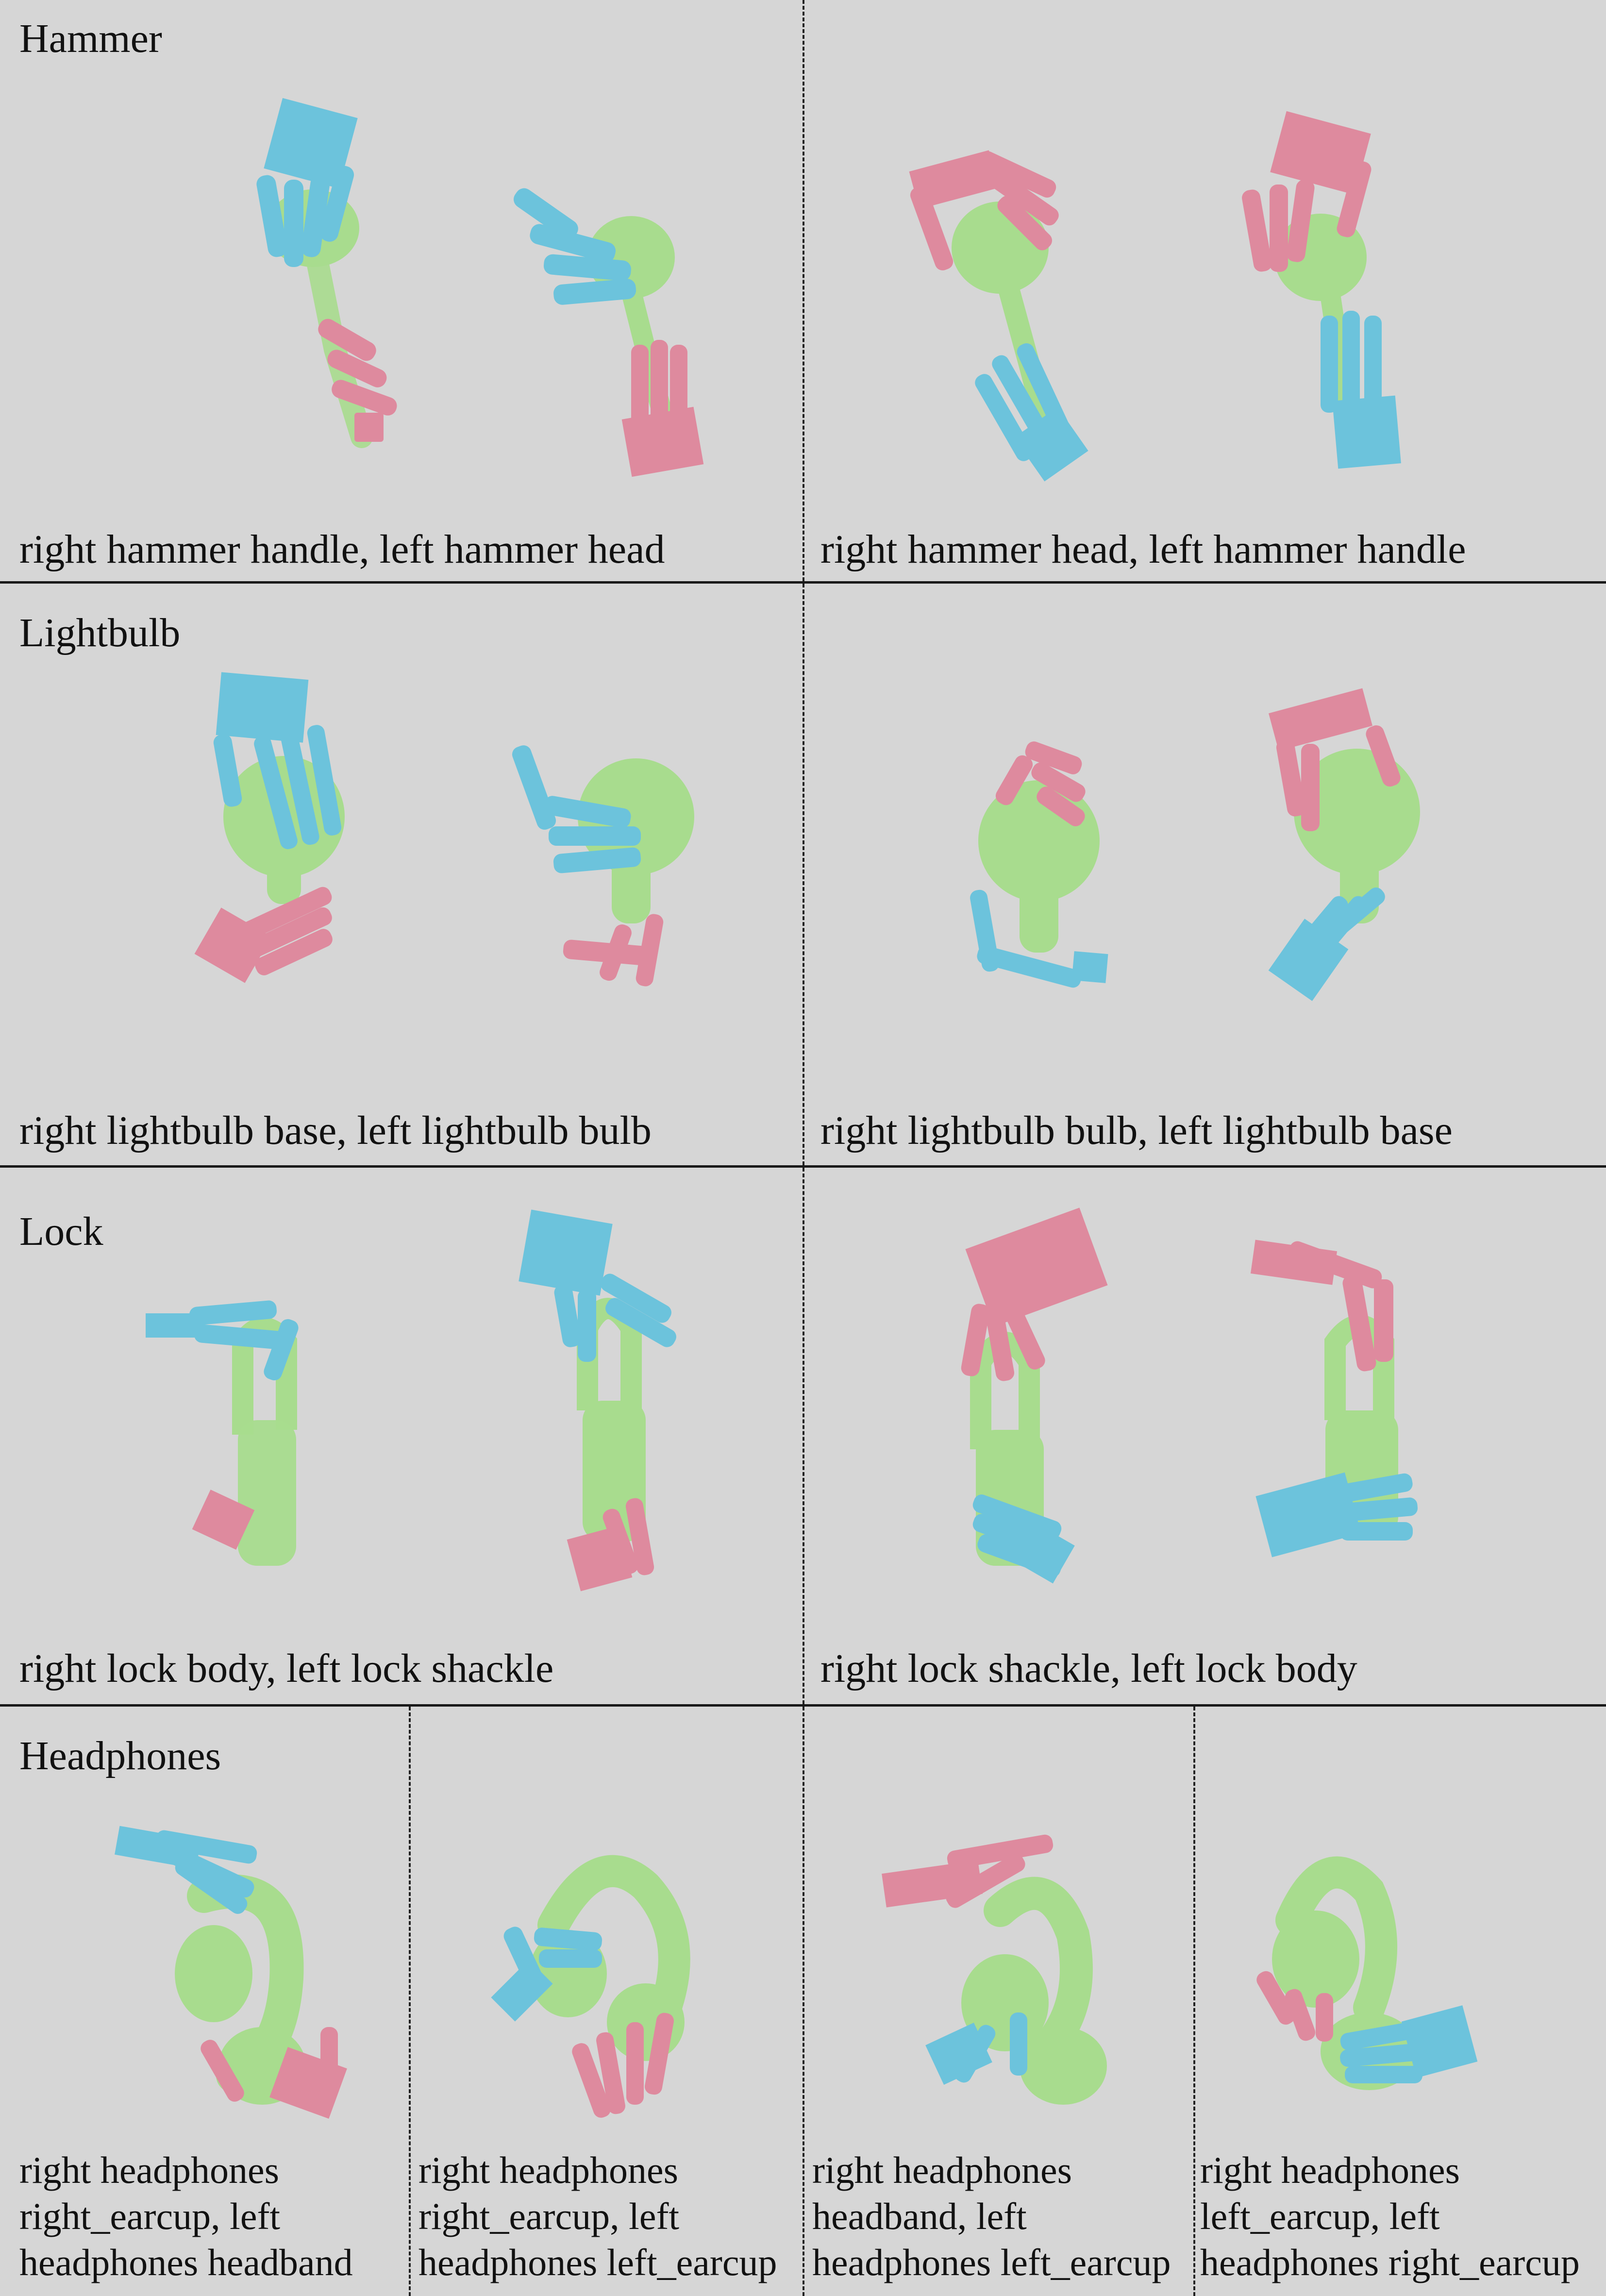 This screenshot has width=1606, height=2296. I want to click on lock-grasp-4-render, so click(1334, 1399).